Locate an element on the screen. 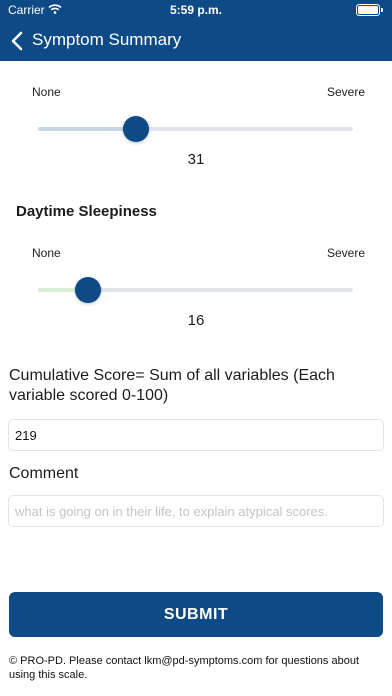  battery-icon is located at coordinates (369, 10).